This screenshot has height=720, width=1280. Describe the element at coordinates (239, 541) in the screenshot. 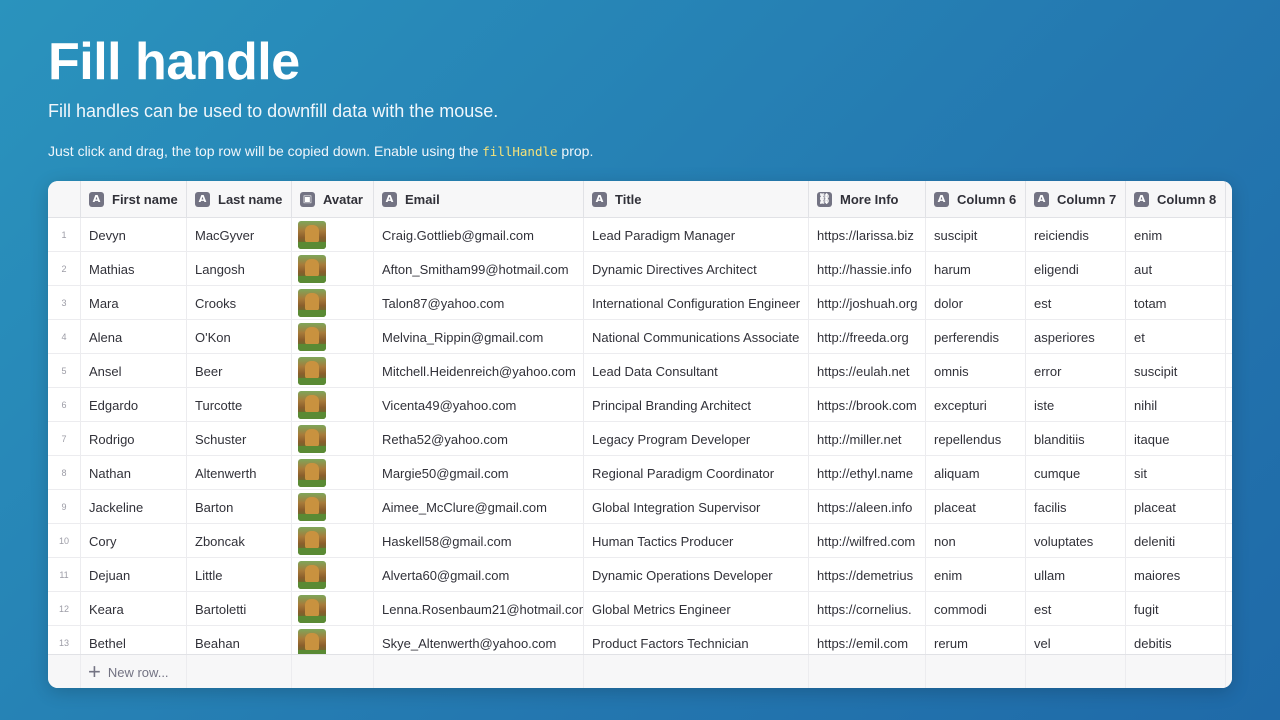

I see `cell-last: Zboncak` at that location.